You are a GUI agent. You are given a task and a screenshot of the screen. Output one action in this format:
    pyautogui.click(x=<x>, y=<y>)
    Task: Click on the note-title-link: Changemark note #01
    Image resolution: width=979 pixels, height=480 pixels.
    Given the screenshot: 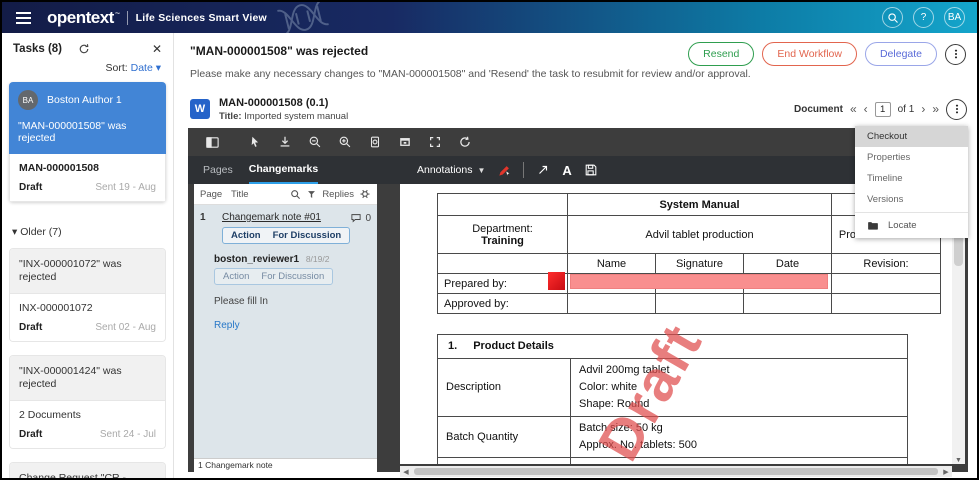 What is the action you would take?
    pyautogui.click(x=271, y=218)
    